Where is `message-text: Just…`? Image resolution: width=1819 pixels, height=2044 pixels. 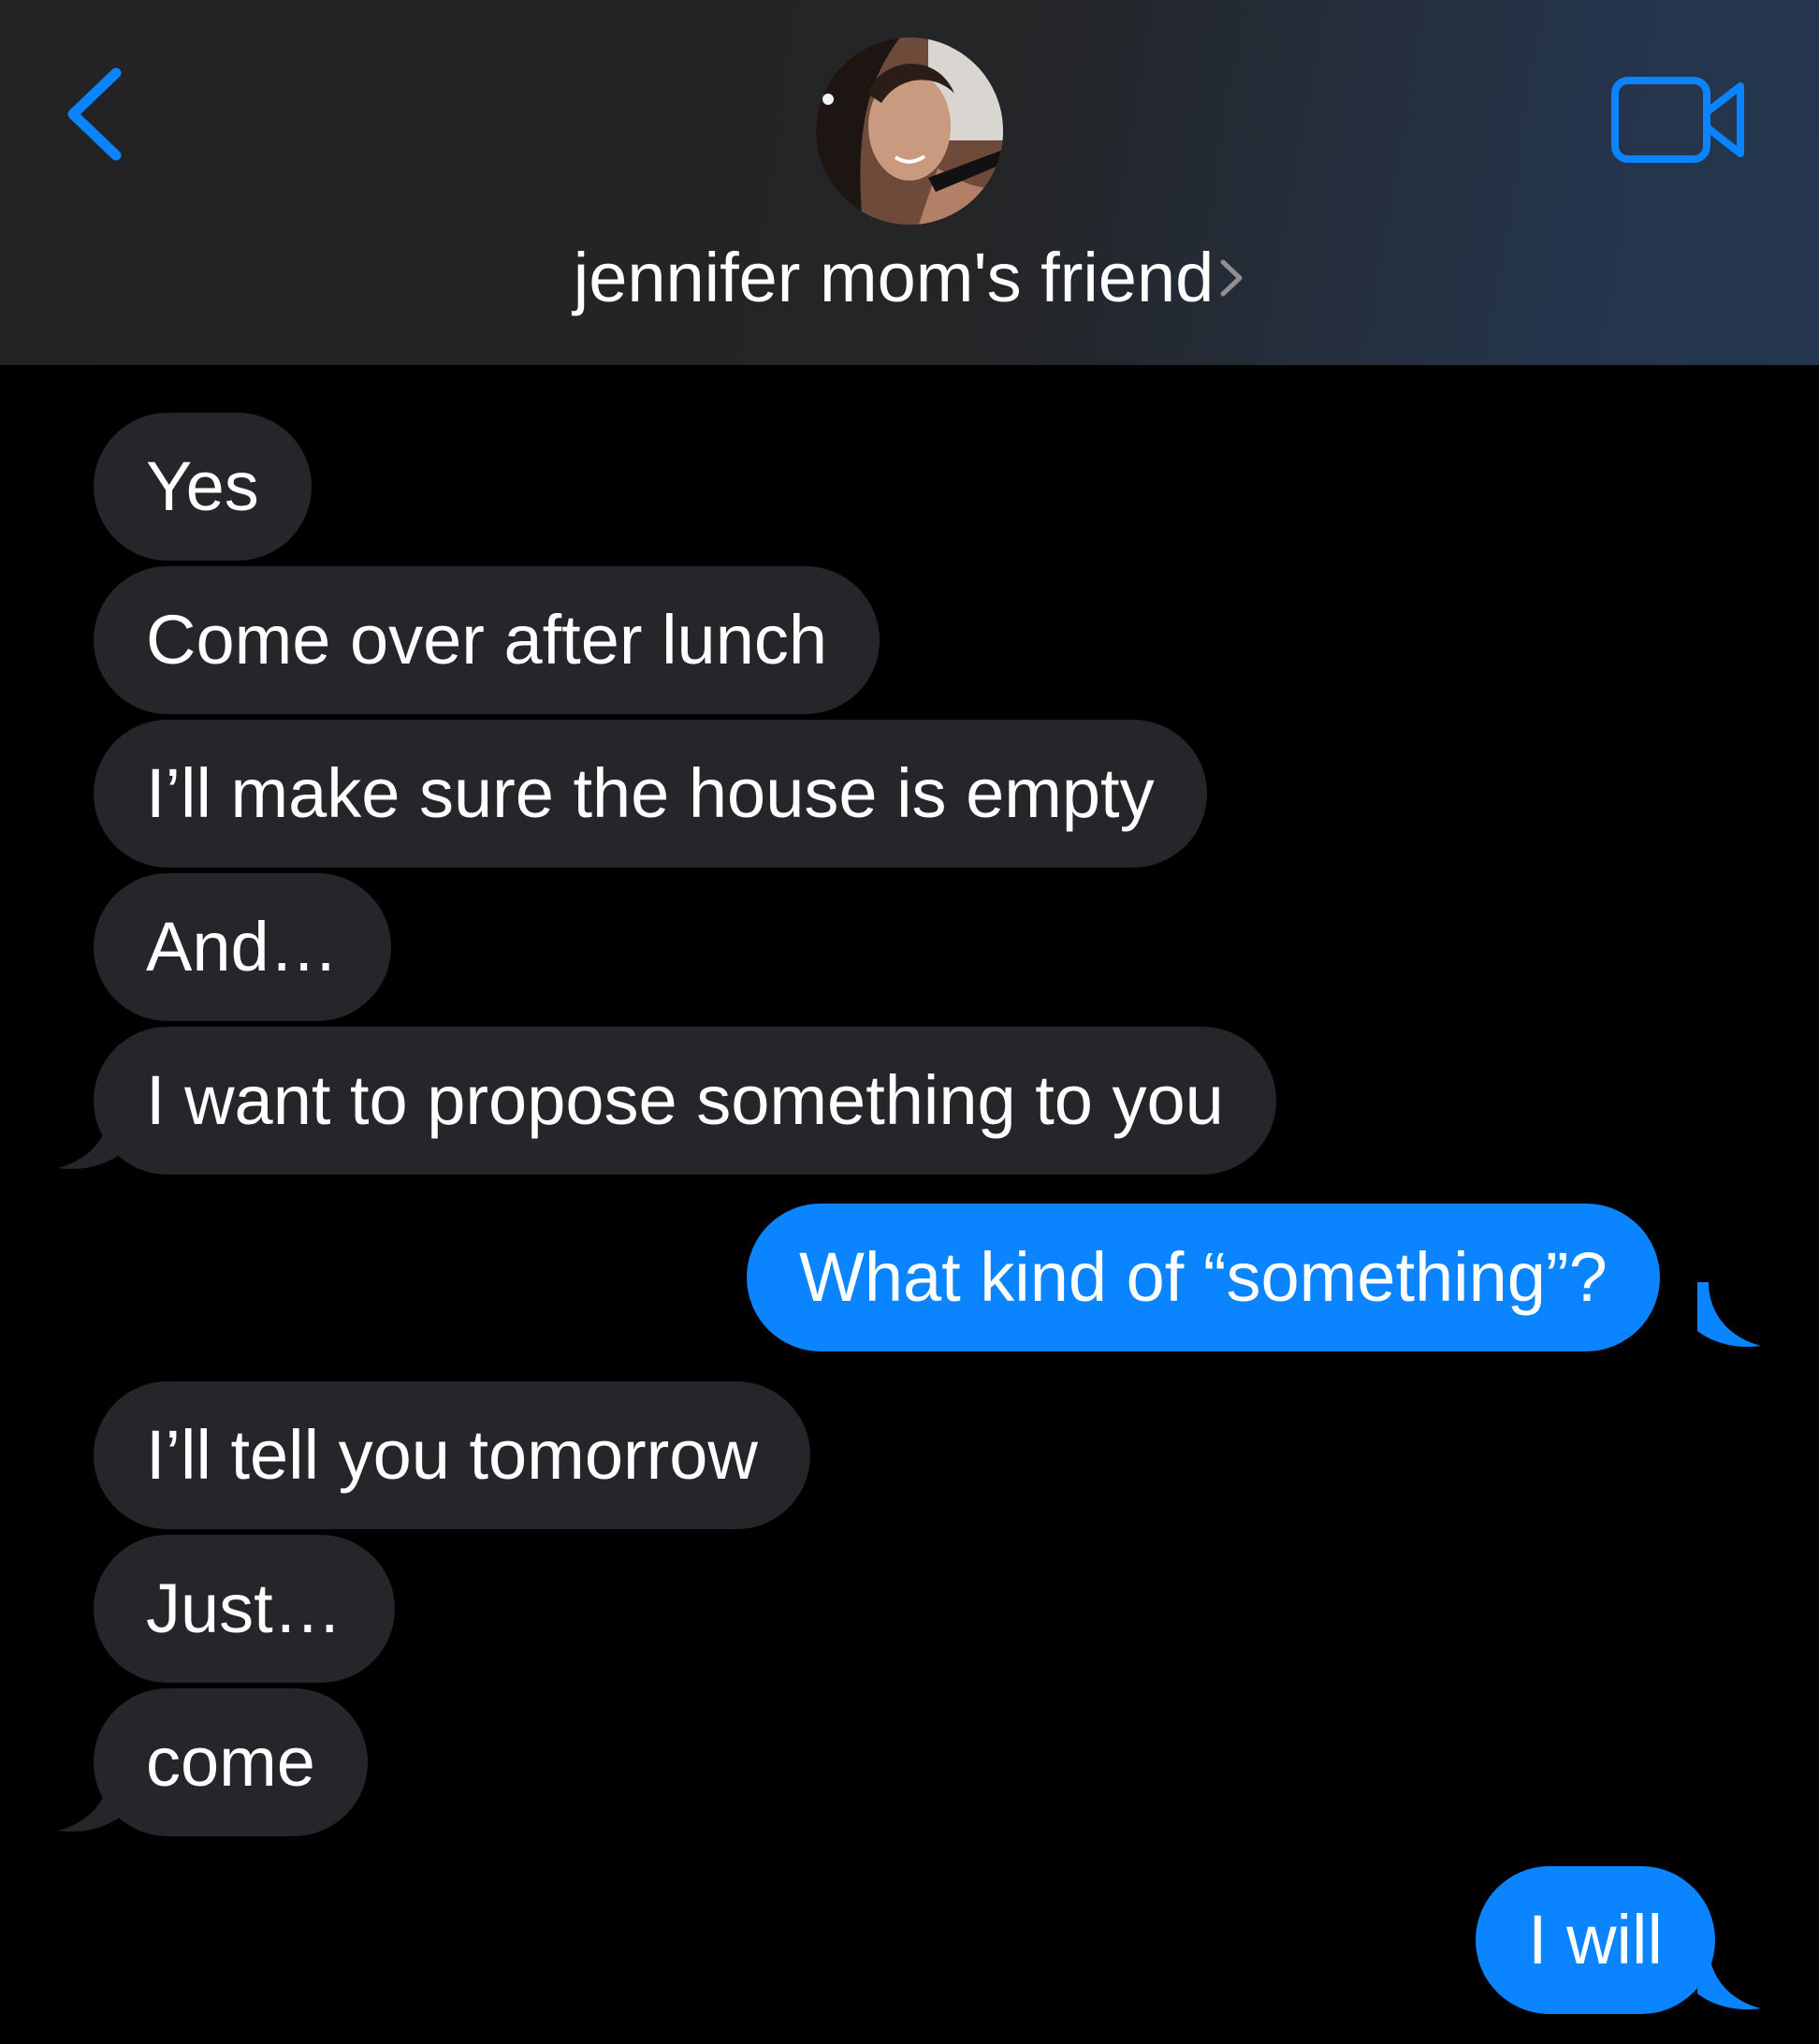 message-text: Just… is located at coordinates (244, 1608).